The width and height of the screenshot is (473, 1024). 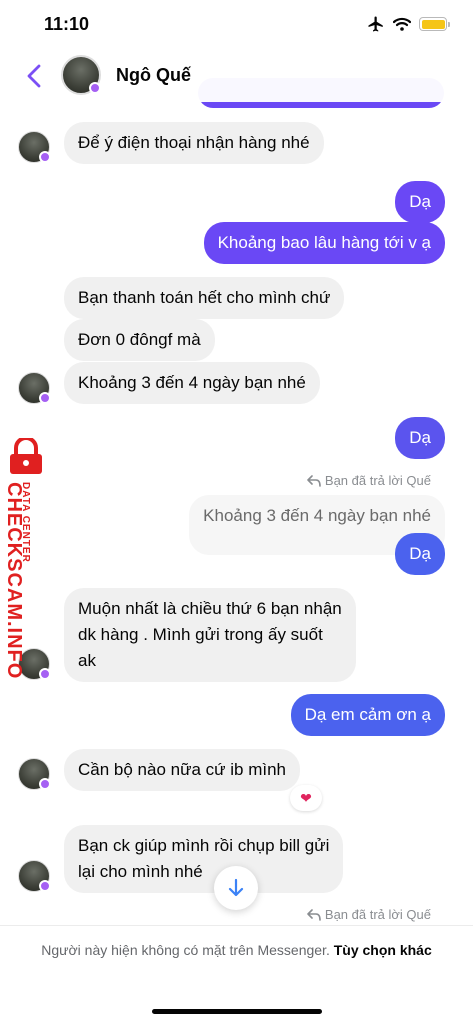 I want to click on conversation-header: Ngô Quế, so click(x=236, y=76).